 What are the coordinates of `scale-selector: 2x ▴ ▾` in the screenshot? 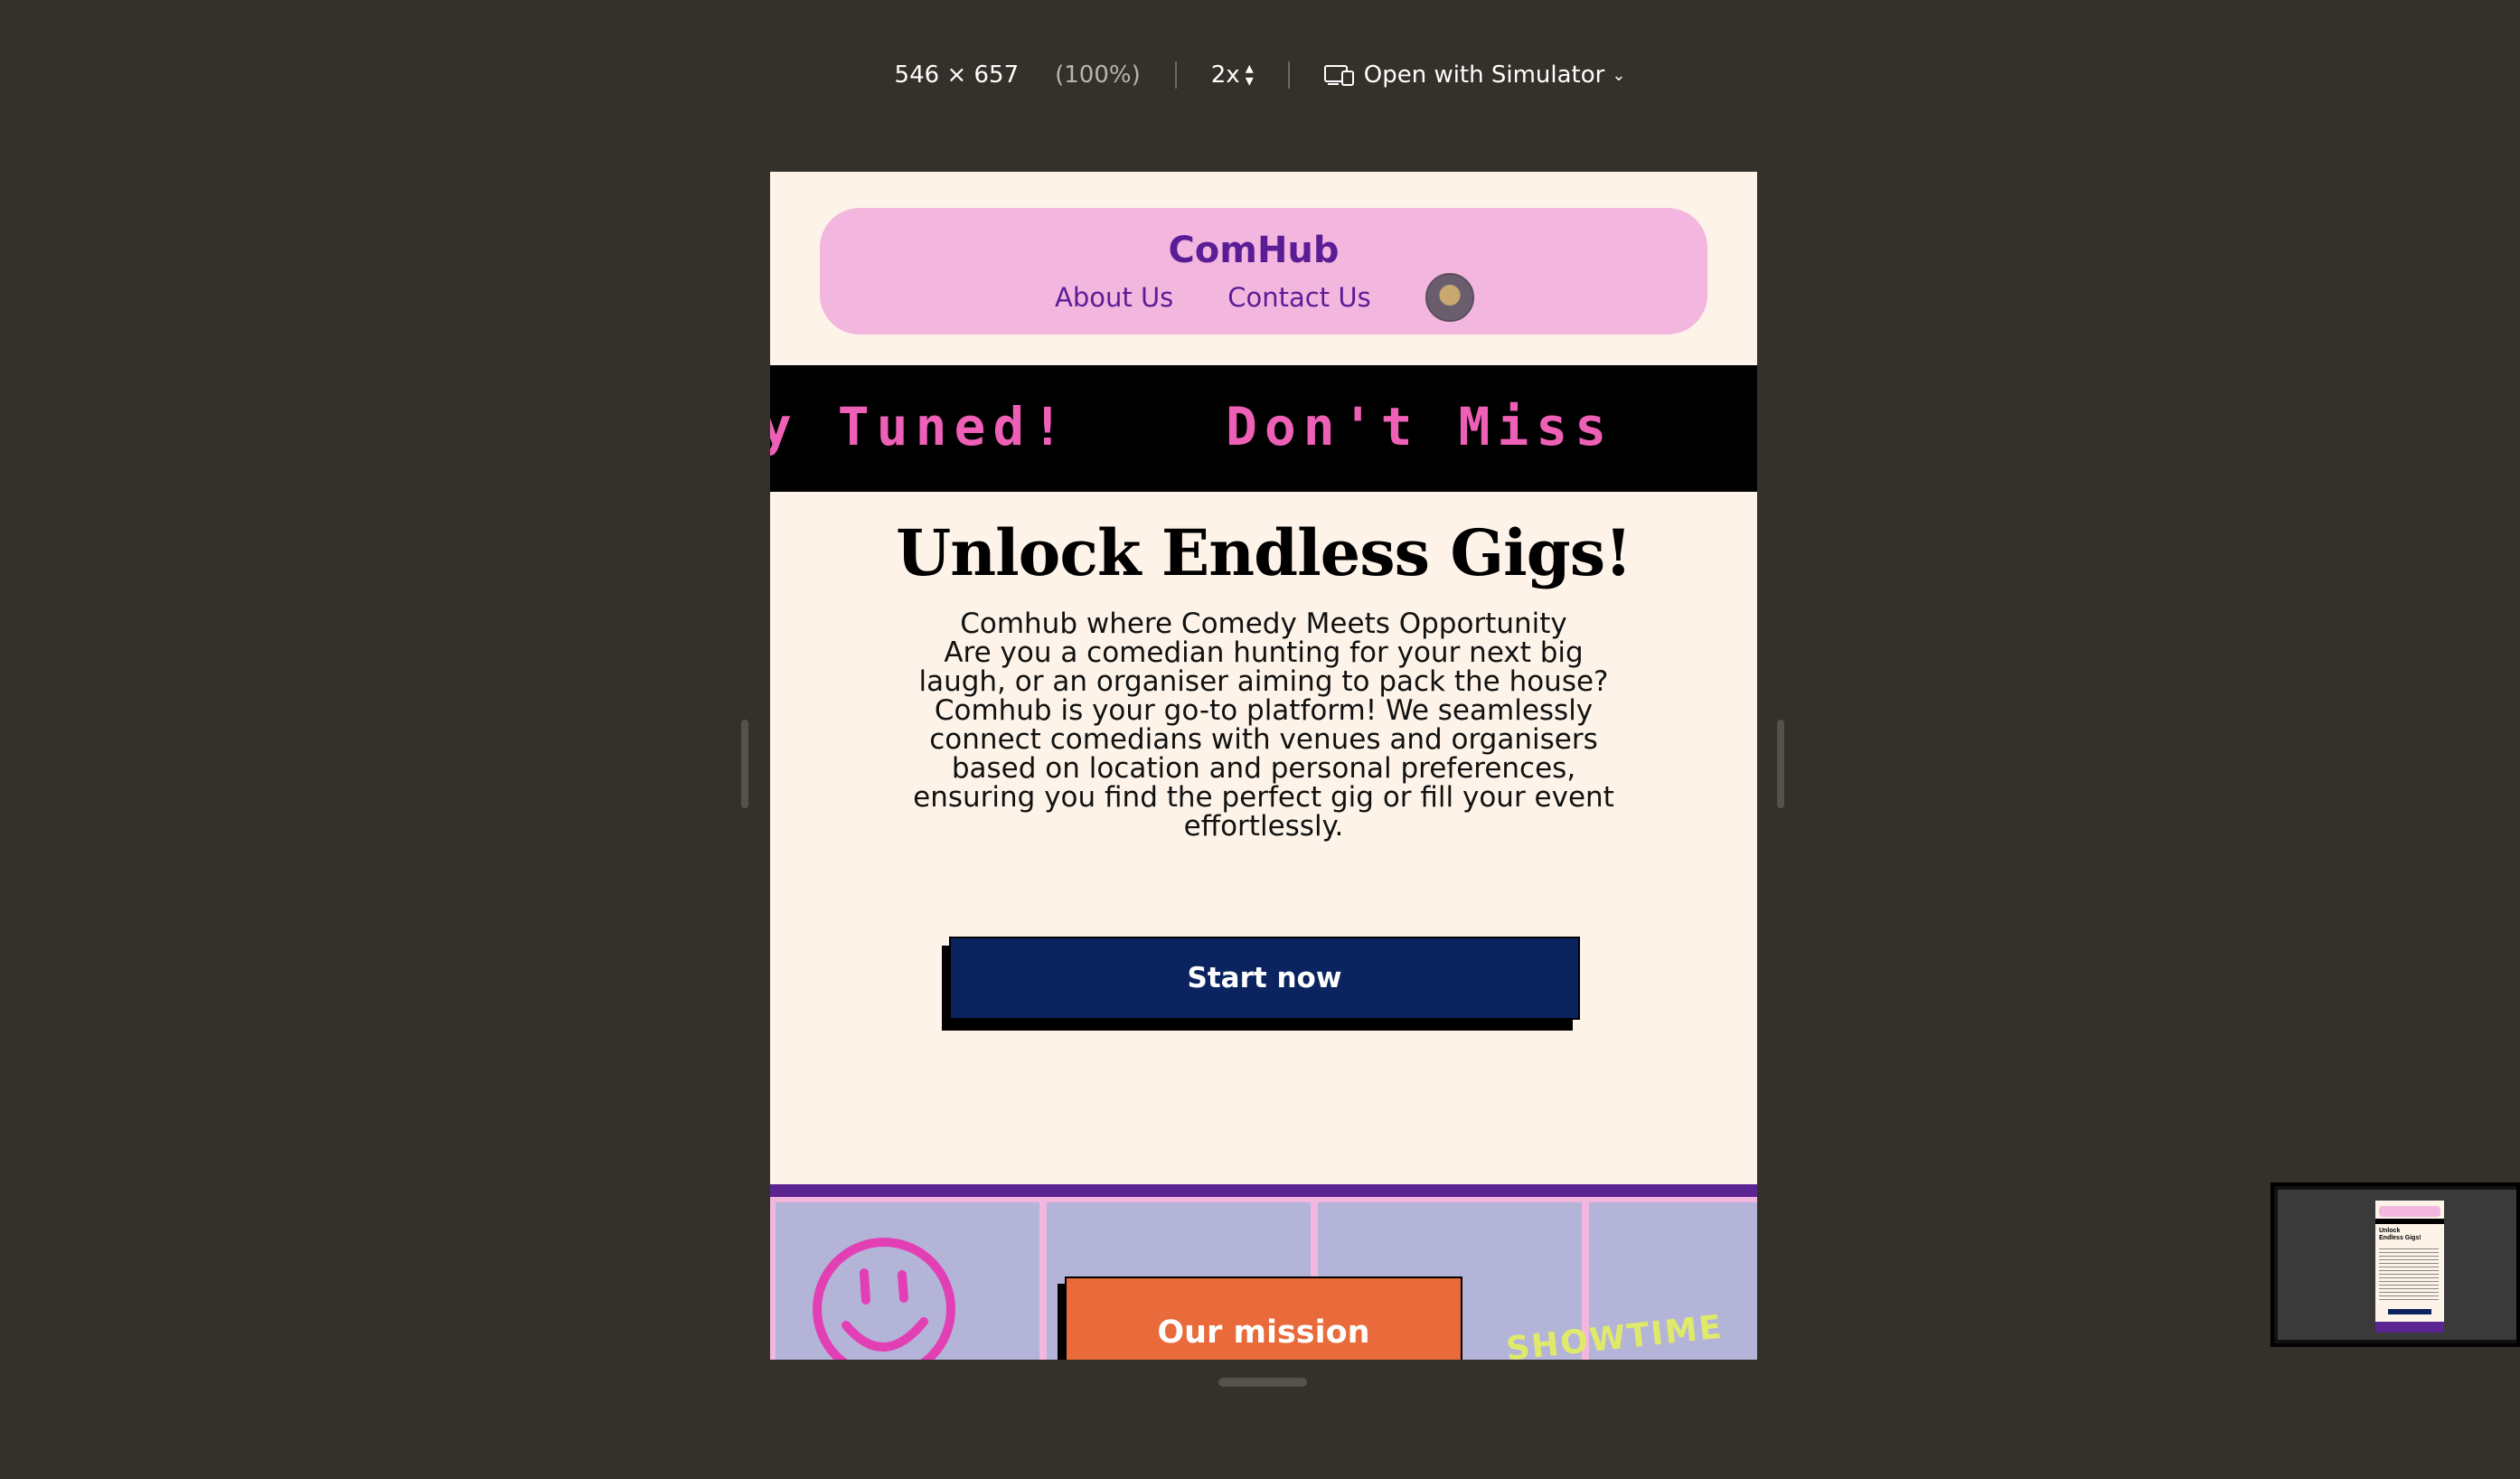 It's located at (1232, 75).